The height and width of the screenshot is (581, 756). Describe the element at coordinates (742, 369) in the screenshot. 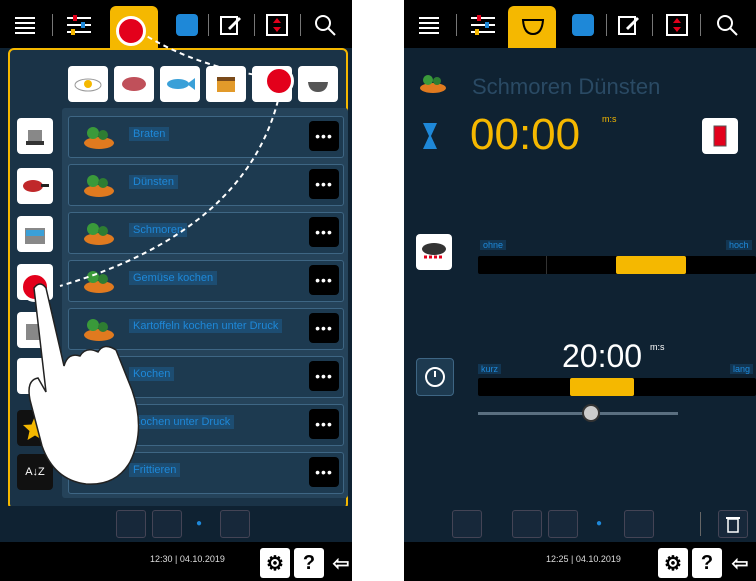

I see `timer-high-label: lang` at that location.